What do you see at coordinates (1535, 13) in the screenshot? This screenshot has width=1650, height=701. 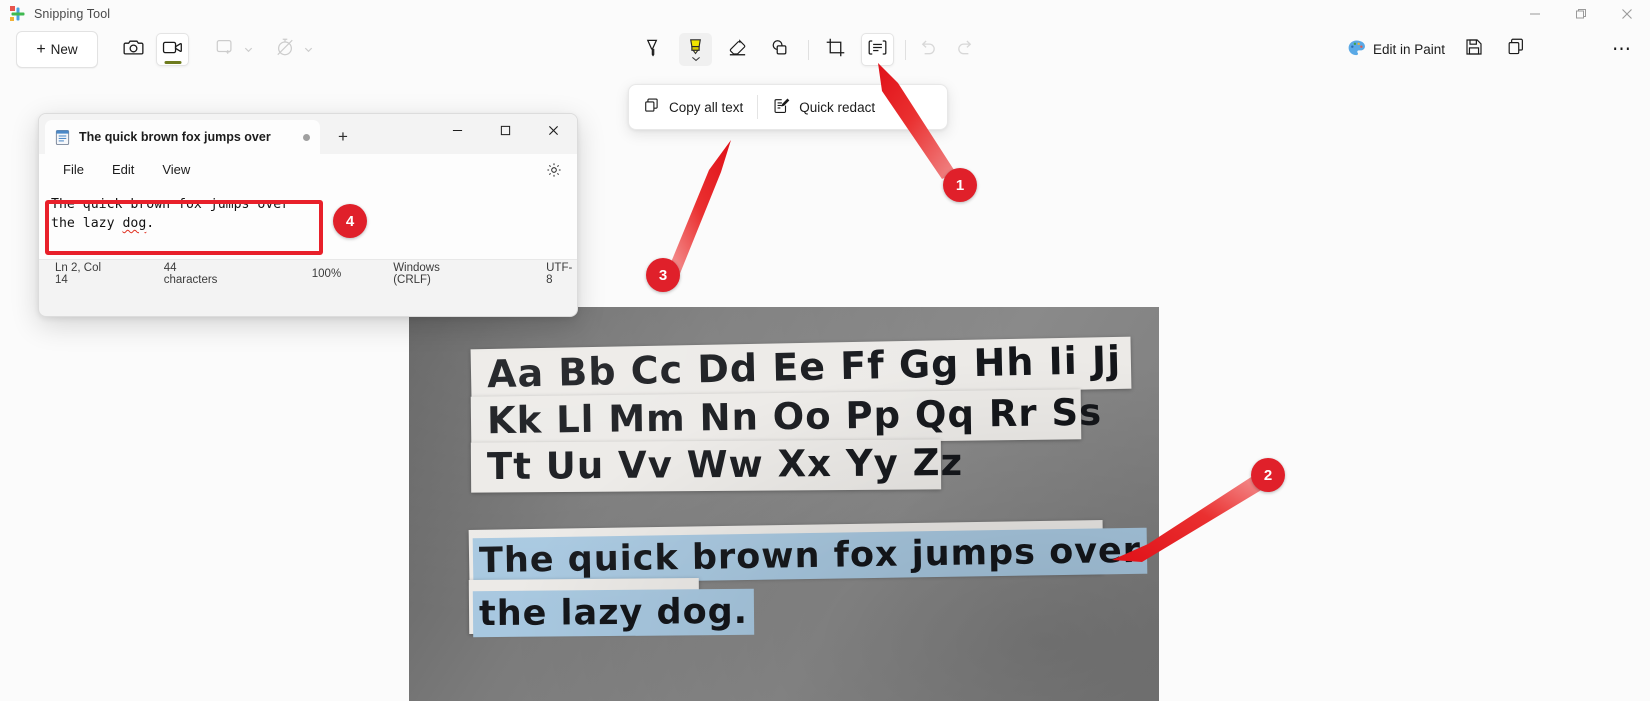 I see `window-minimize-button` at bounding box center [1535, 13].